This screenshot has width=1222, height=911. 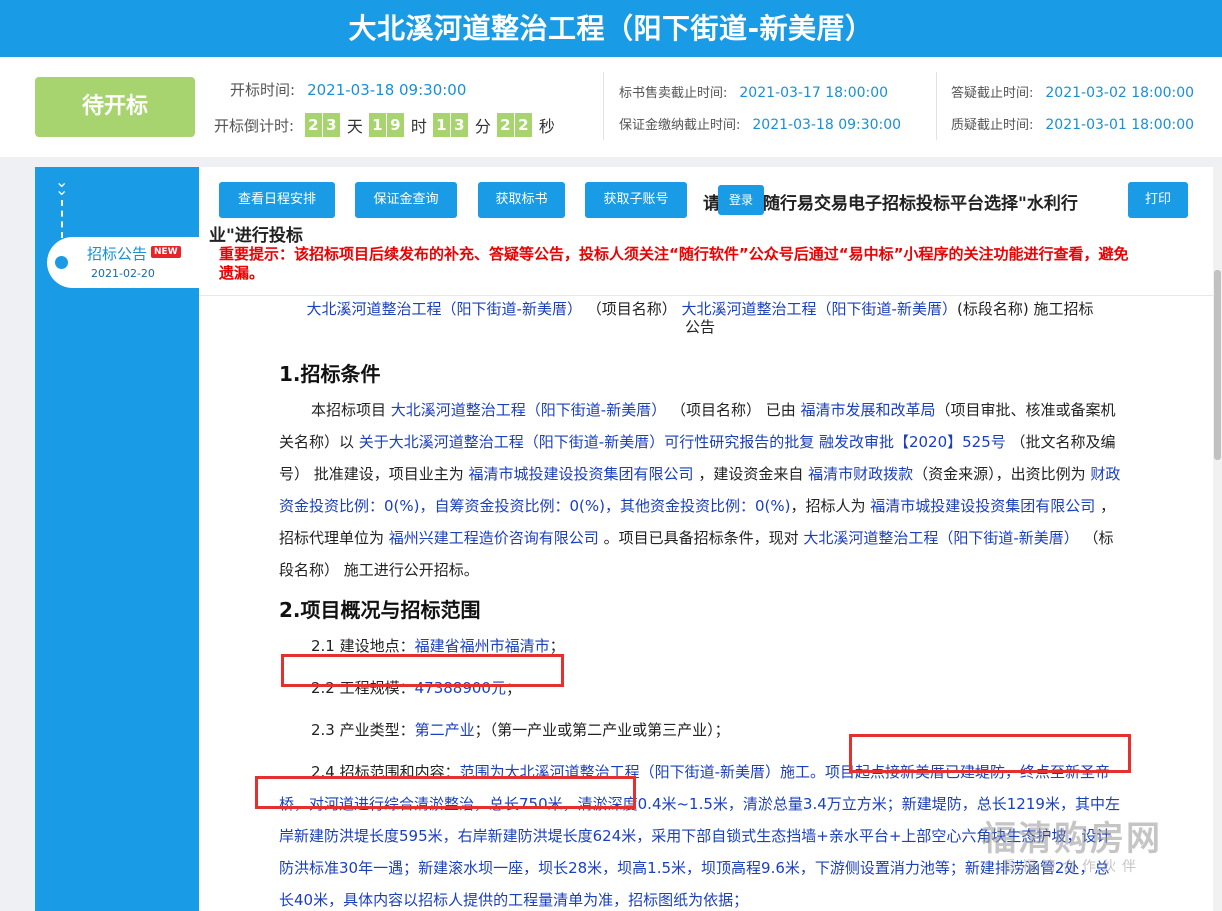 I want to click on answer-deadline-label: 答疑截止时间:, so click(x=992, y=93).